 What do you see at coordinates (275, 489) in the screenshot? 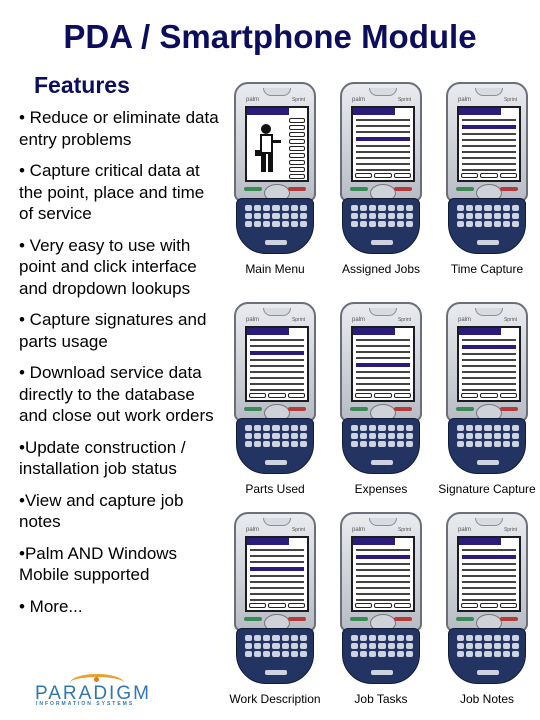
I see `screenshot-caption: Parts Used` at bounding box center [275, 489].